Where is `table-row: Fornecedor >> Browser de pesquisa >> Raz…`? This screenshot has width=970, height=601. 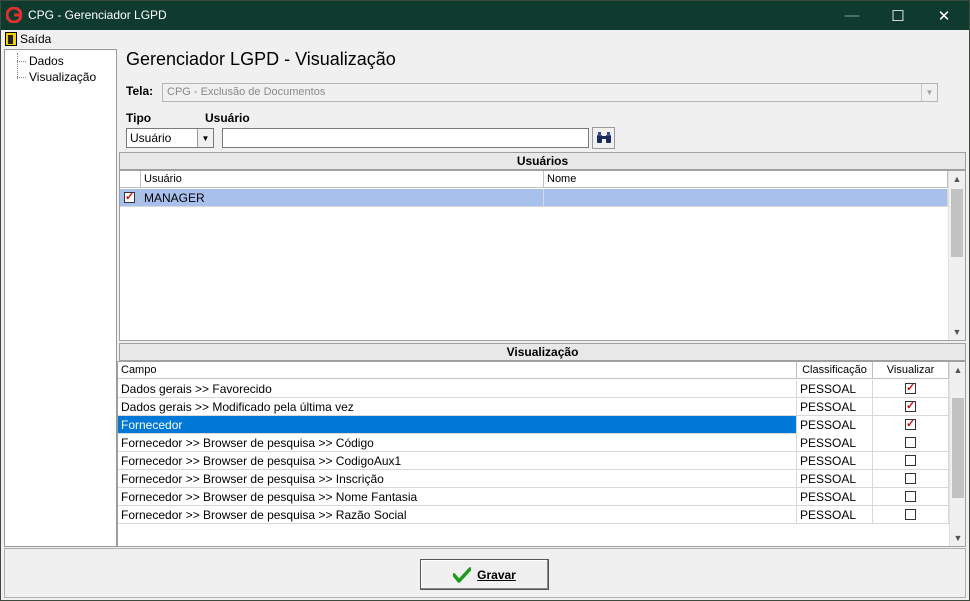
table-row: Fornecedor >> Browser de pesquisa >> Raz… is located at coordinates (533, 515).